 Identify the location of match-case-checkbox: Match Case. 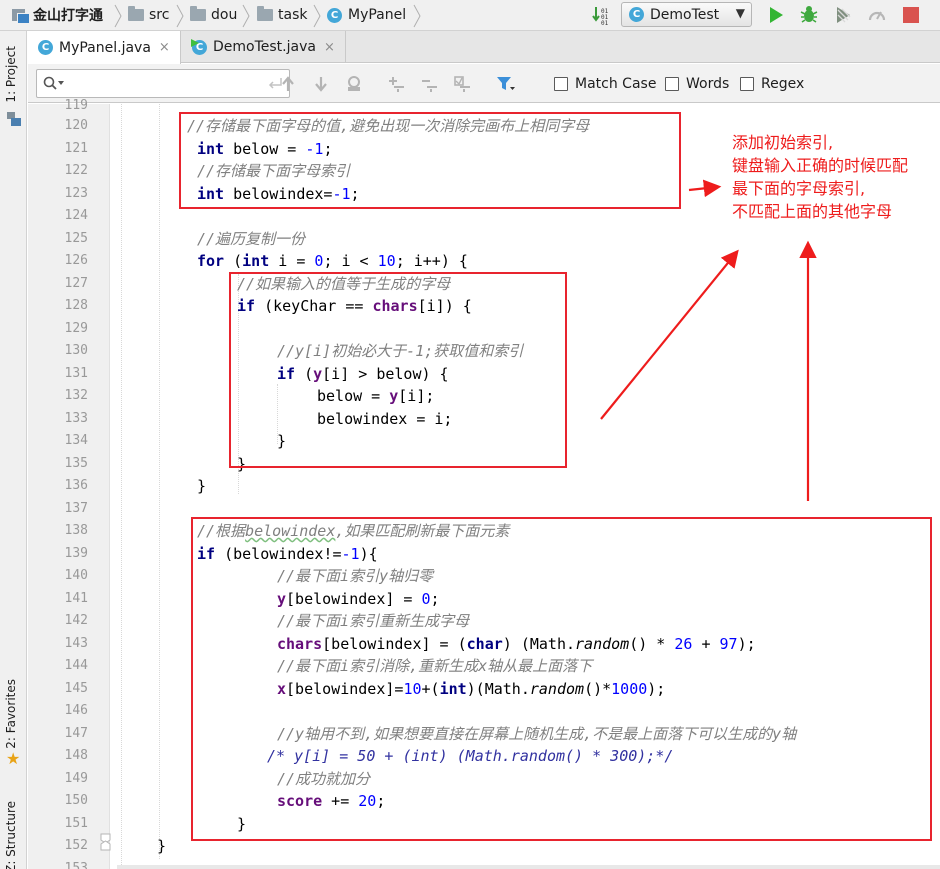
(605, 84).